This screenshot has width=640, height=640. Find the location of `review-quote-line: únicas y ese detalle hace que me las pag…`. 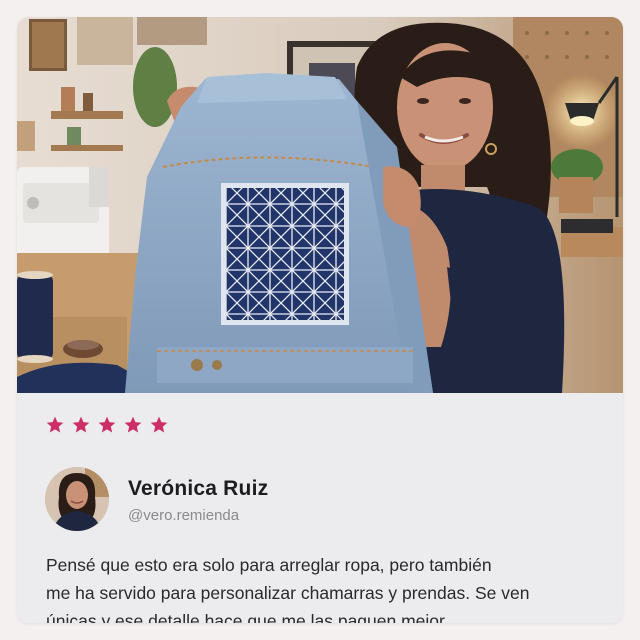

review-quote-line: únicas y ese detalle hace que me las pag… is located at coordinates (247, 617).